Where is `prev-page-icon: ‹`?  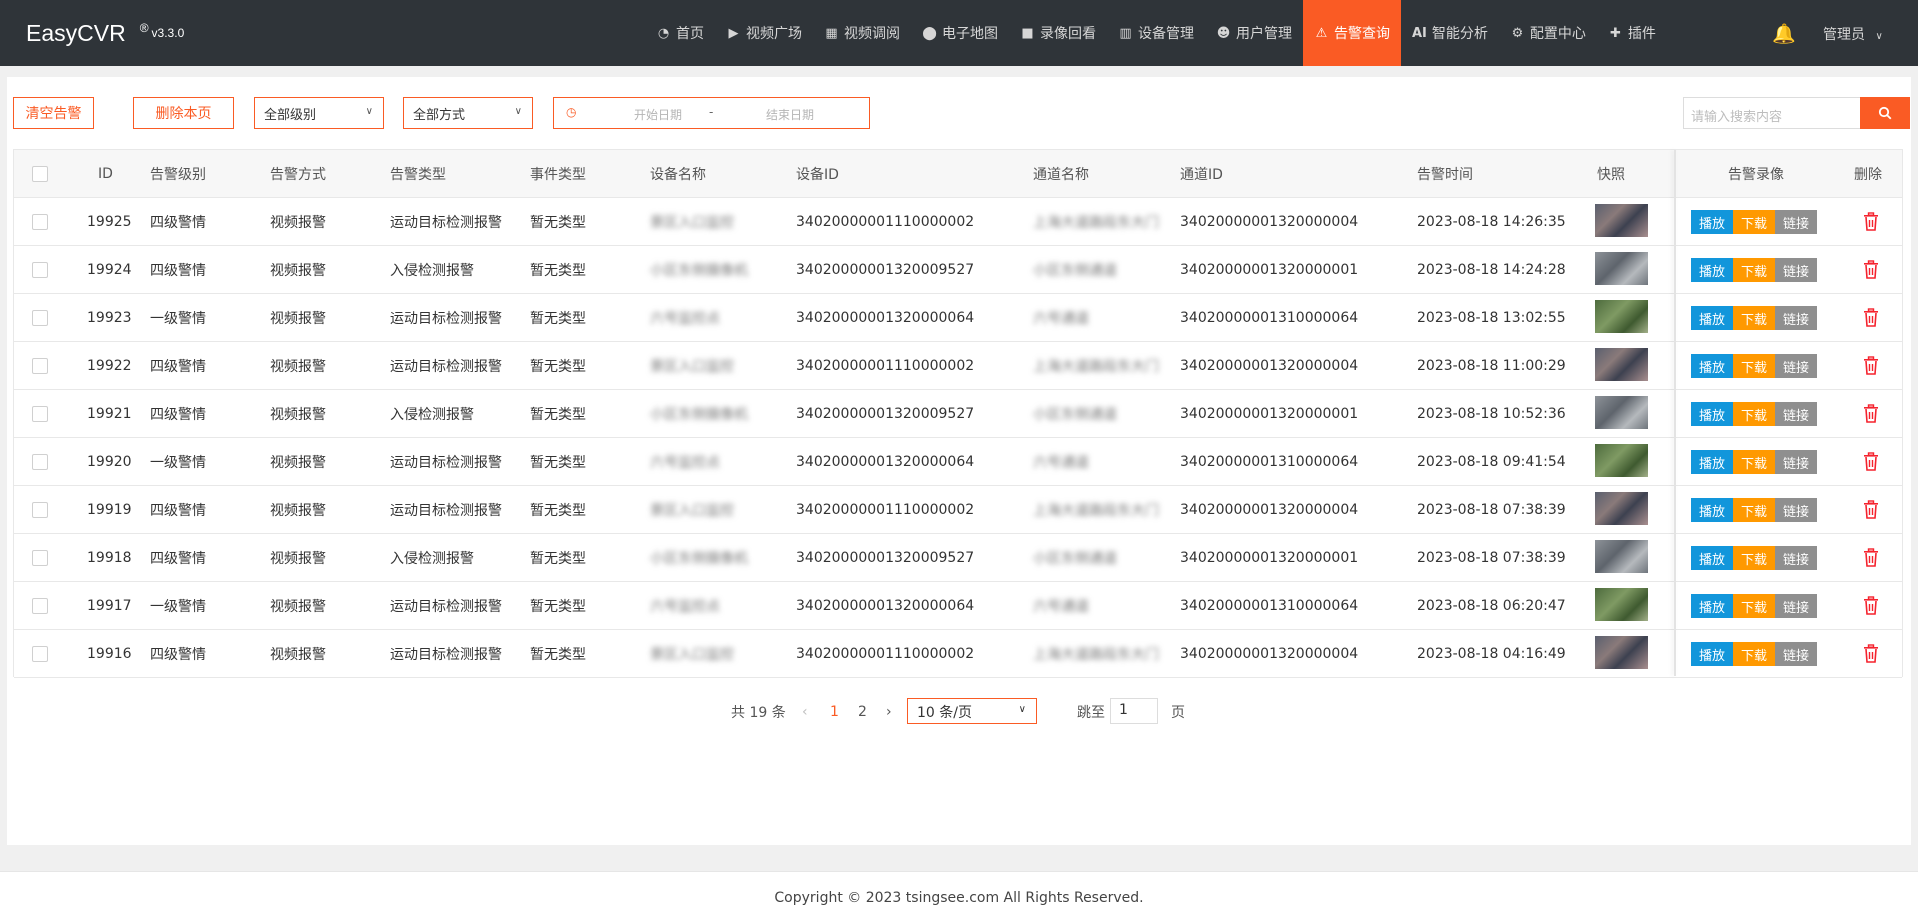 prev-page-icon: ‹ is located at coordinates (805, 712).